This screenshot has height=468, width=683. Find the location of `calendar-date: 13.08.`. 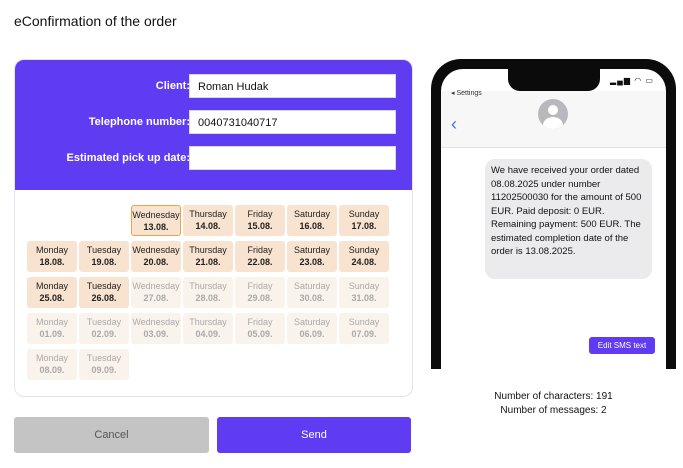

calendar-date: 13.08. is located at coordinates (156, 227).